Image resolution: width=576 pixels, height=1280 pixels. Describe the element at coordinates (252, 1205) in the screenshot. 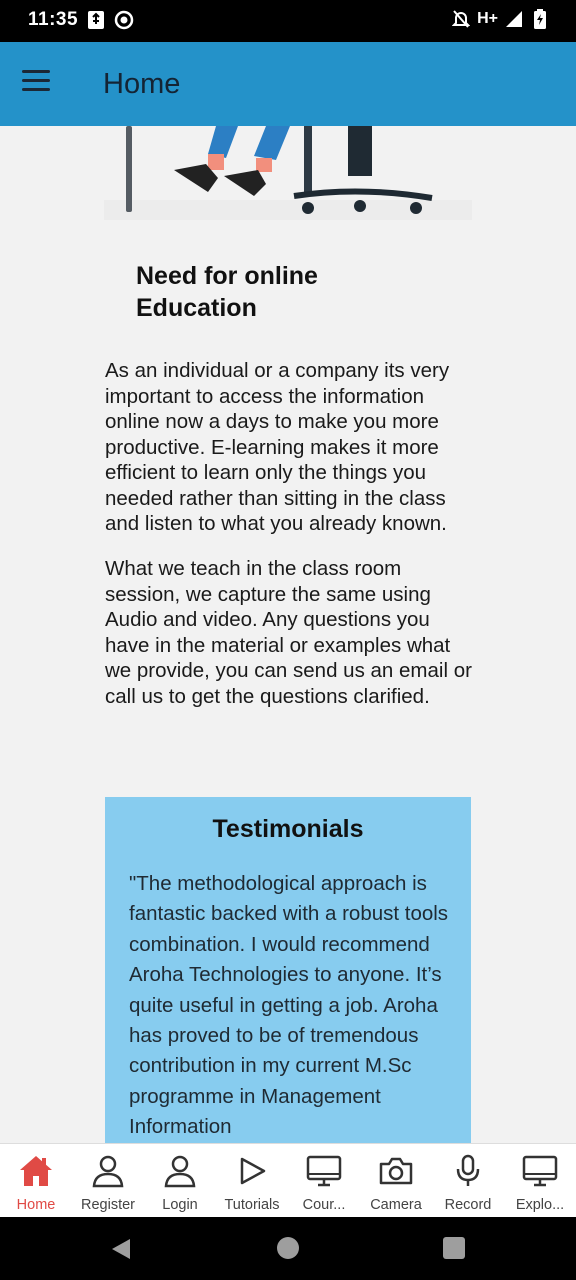

I see `nav-label-tutorials: Tutorials` at that location.